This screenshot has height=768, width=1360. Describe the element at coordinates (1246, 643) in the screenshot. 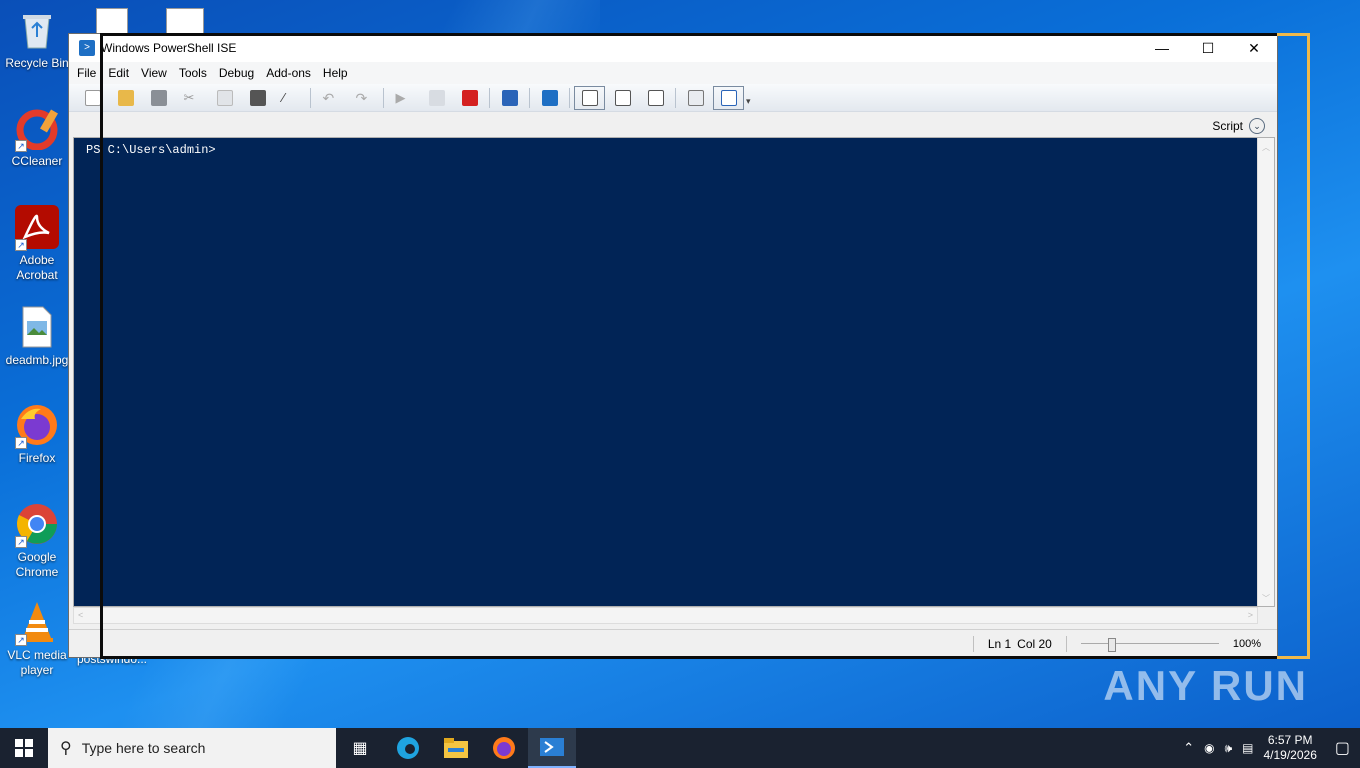

I see `zoom-level: 100%` at that location.